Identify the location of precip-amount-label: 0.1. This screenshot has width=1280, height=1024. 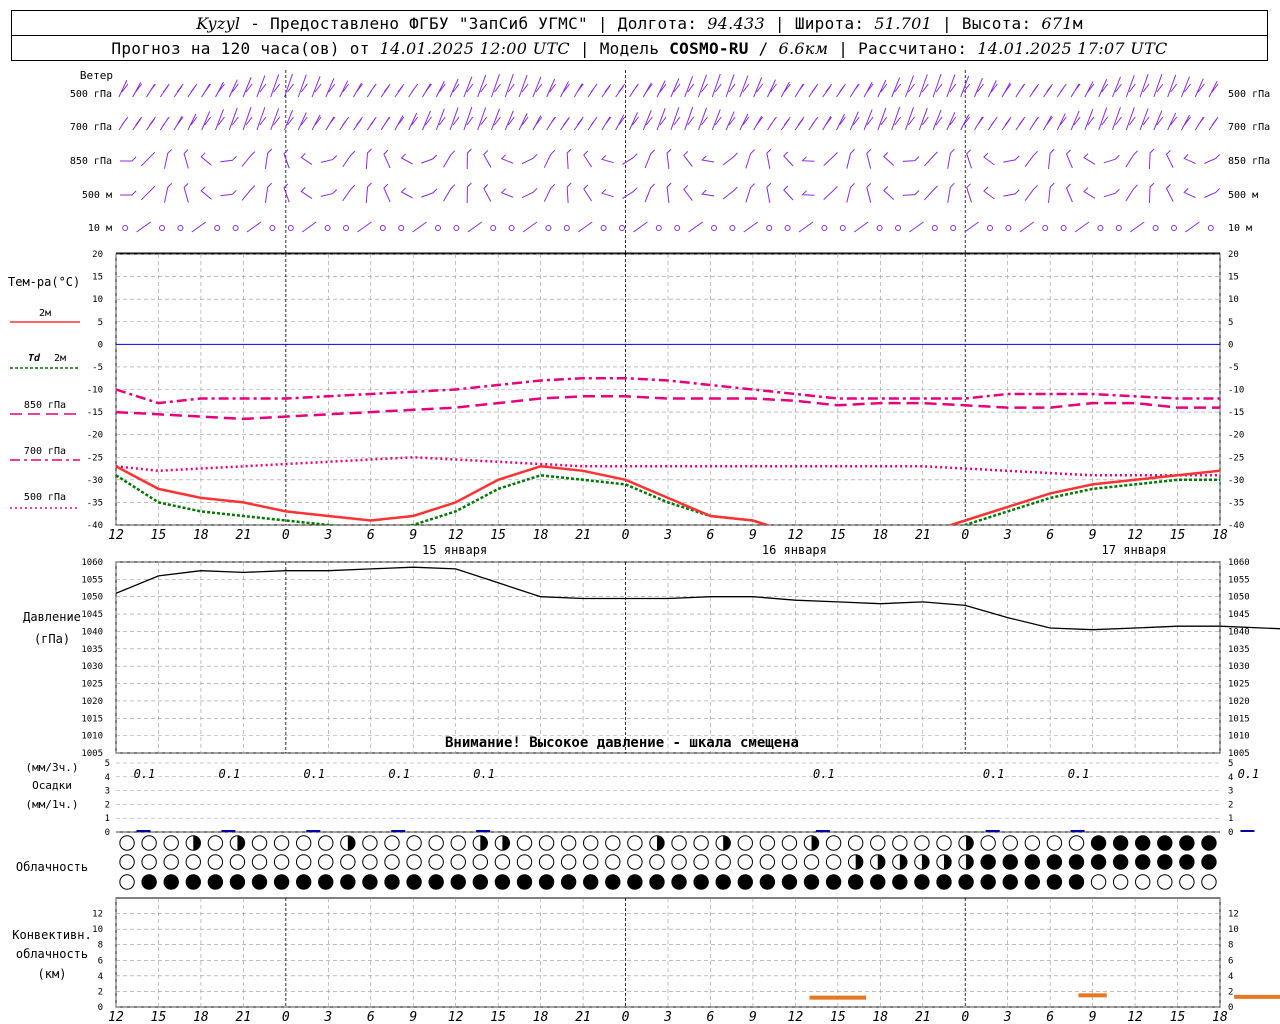
(230, 774).